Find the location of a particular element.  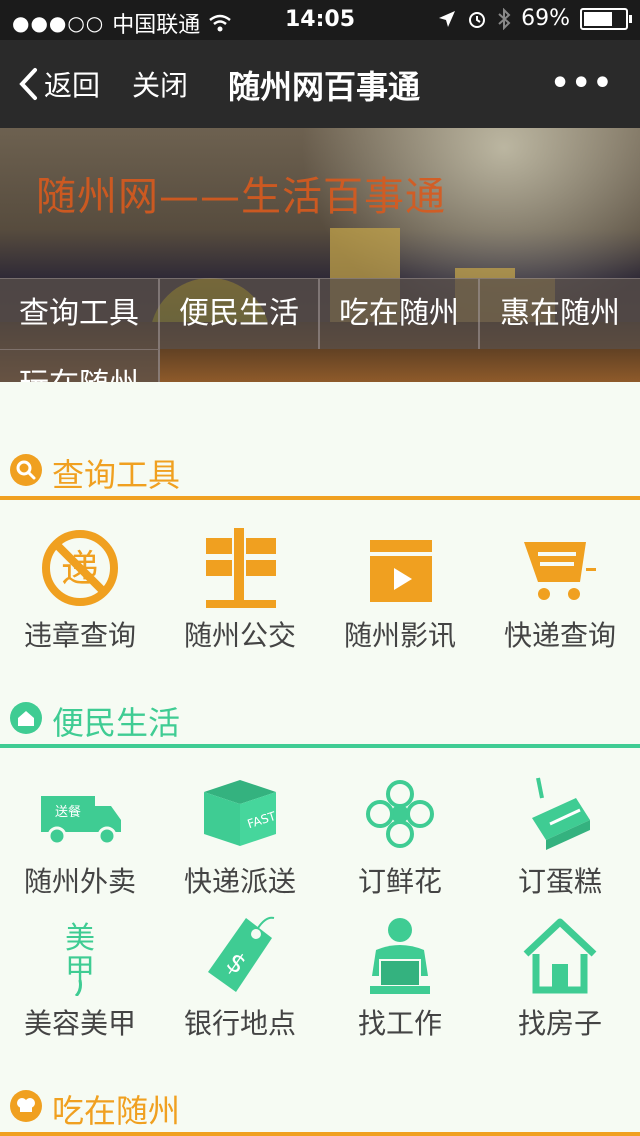

grid-item-label: 美容美甲 is located at coordinates (79, 1023).